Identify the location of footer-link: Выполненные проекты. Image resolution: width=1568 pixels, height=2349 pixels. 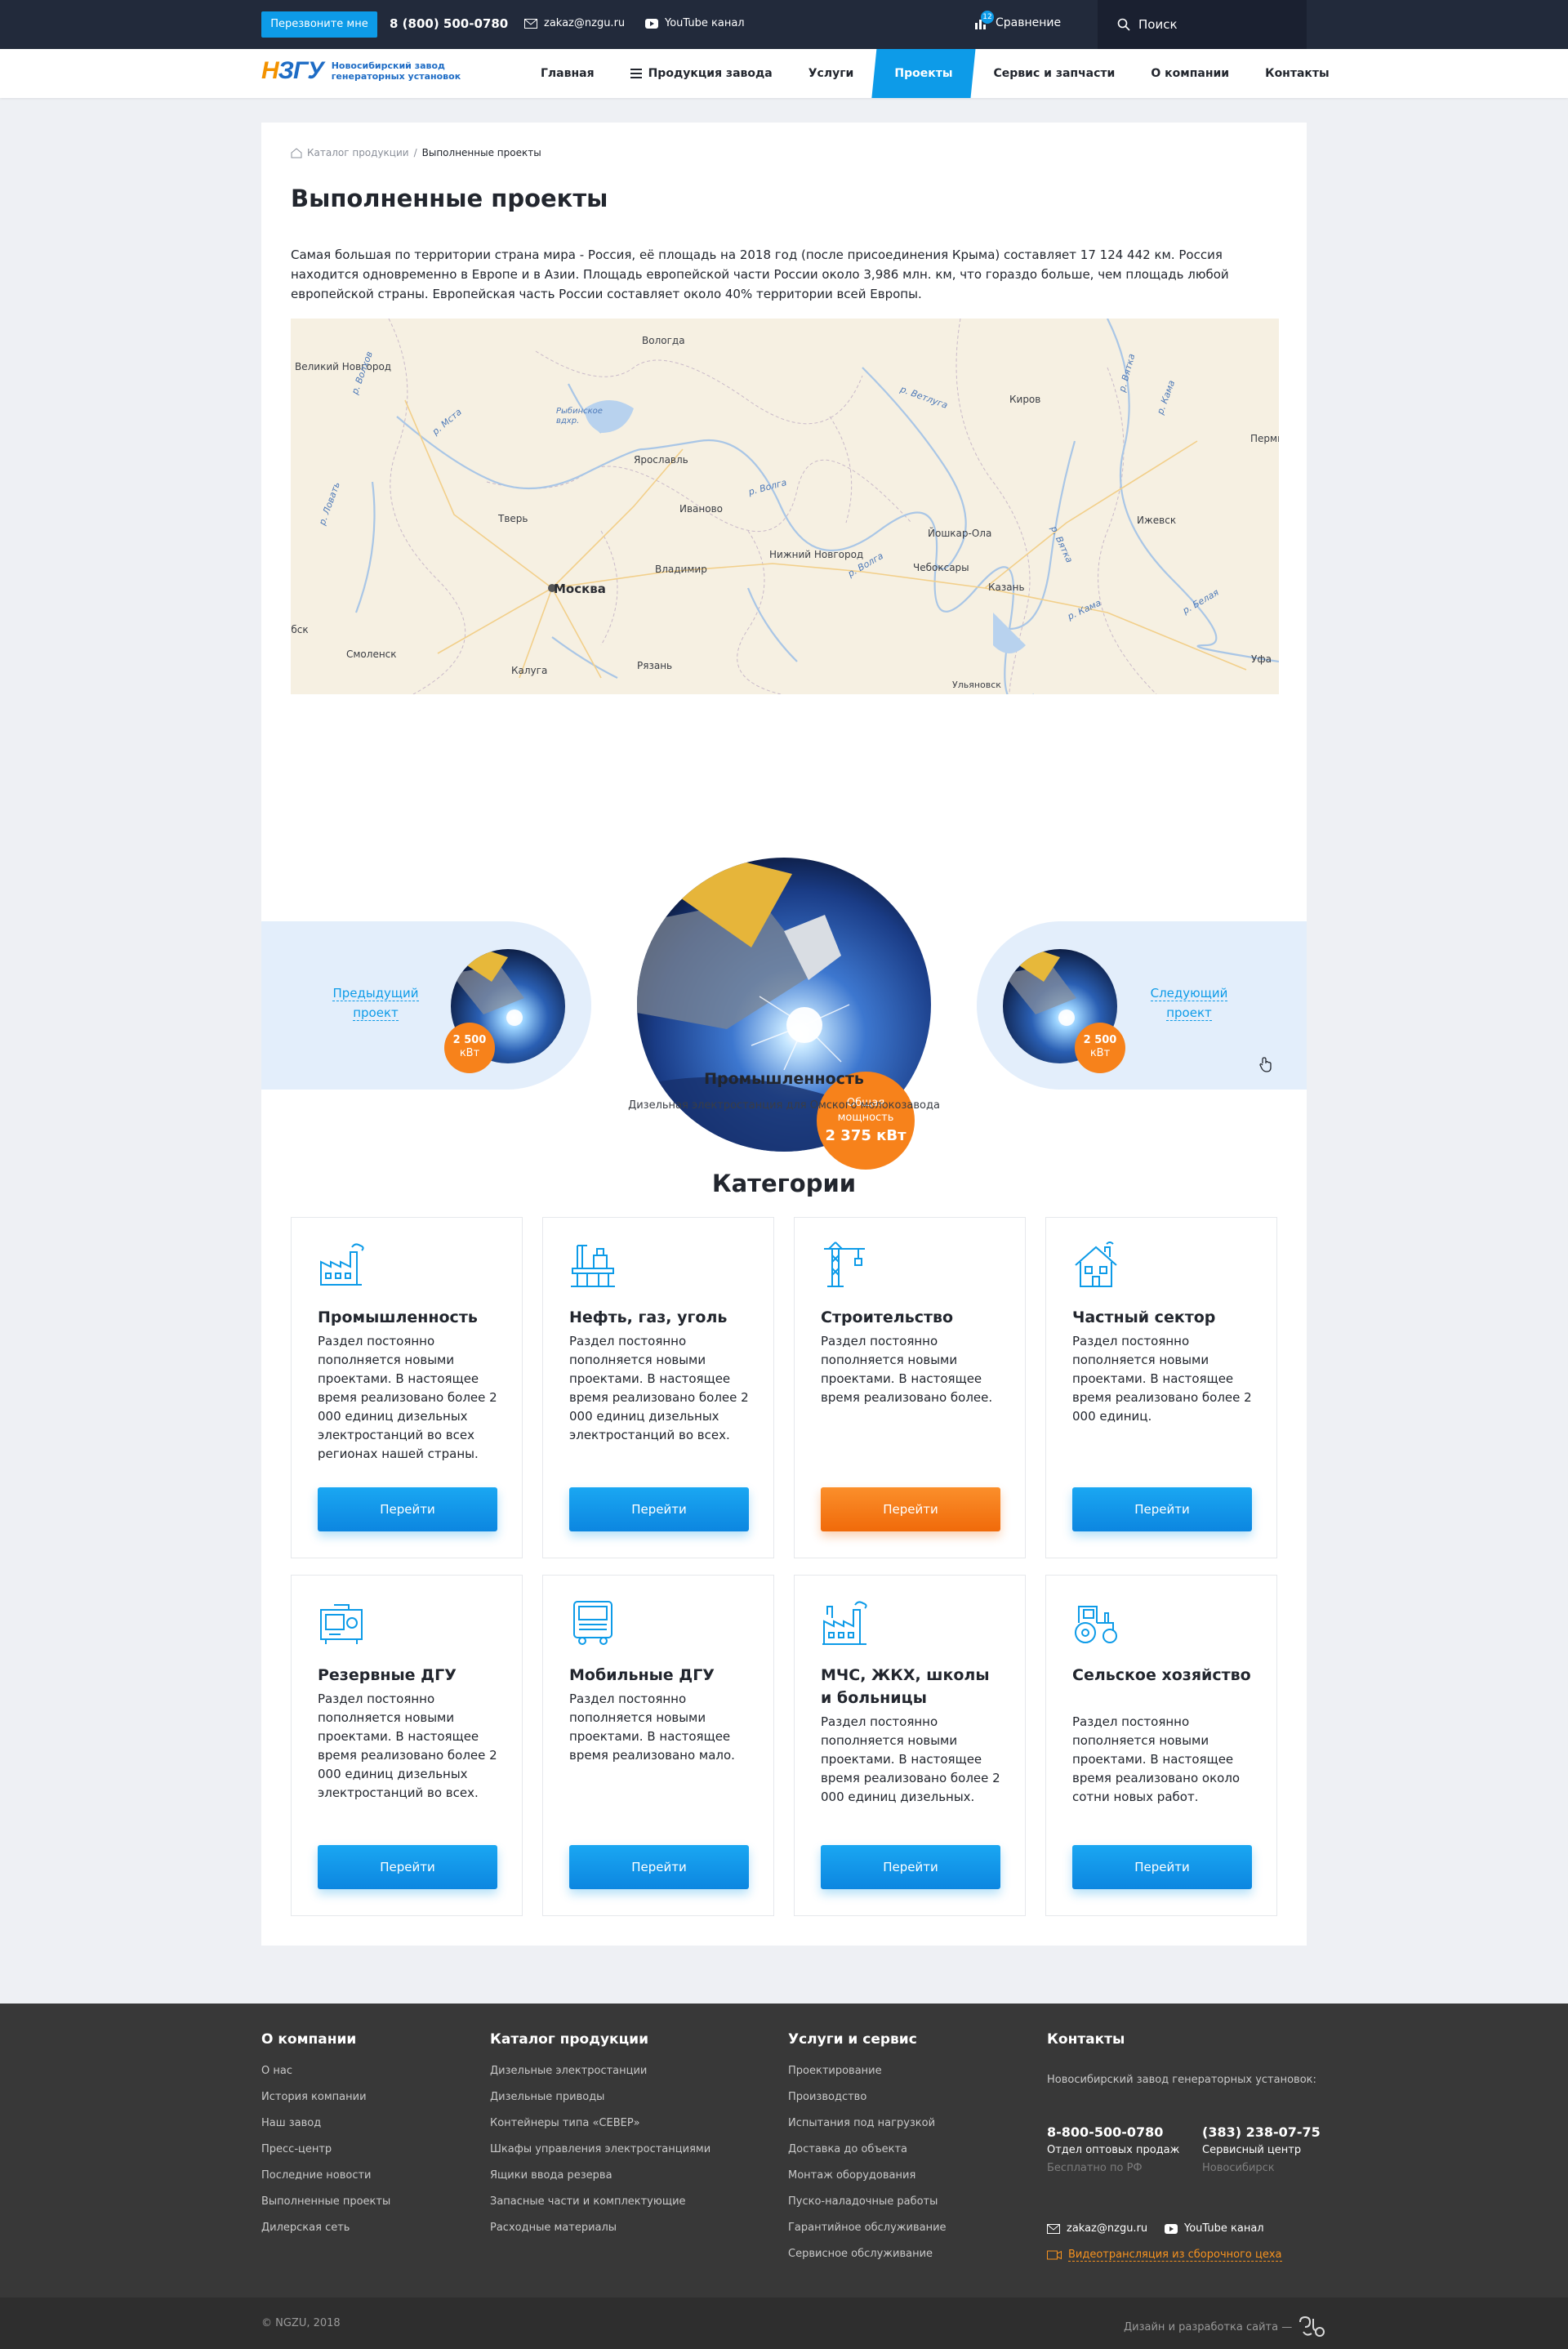
(325, 2208).